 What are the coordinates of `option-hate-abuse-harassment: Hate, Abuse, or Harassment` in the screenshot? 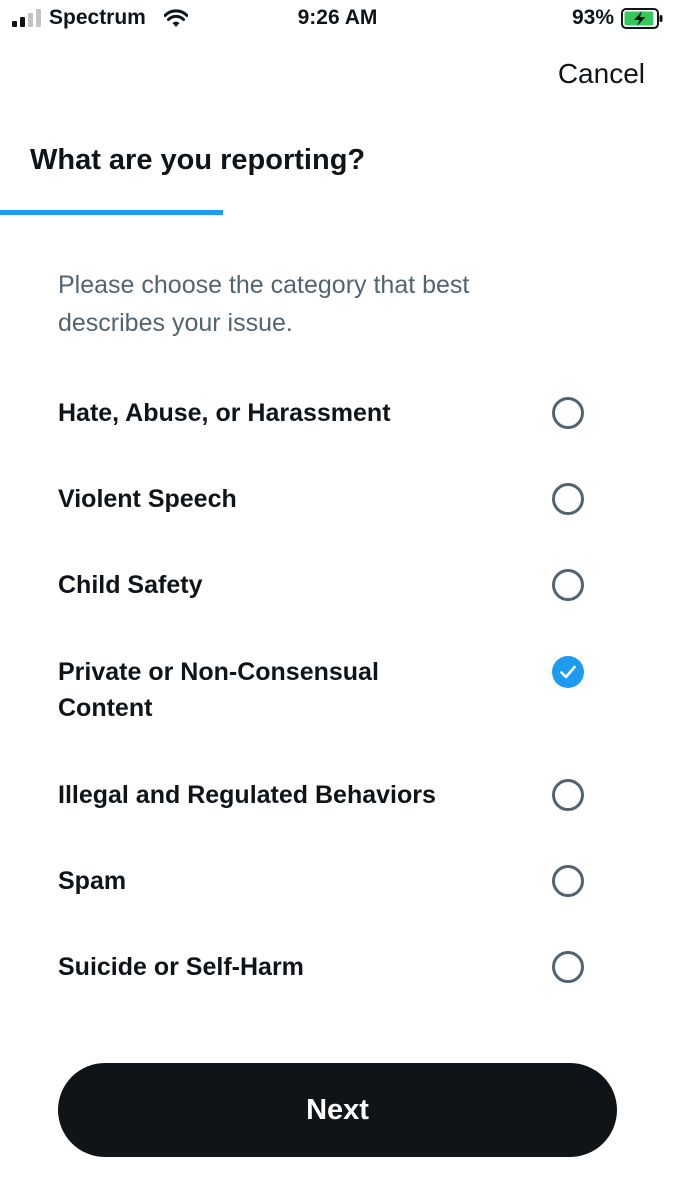 It's located at (338, 413).